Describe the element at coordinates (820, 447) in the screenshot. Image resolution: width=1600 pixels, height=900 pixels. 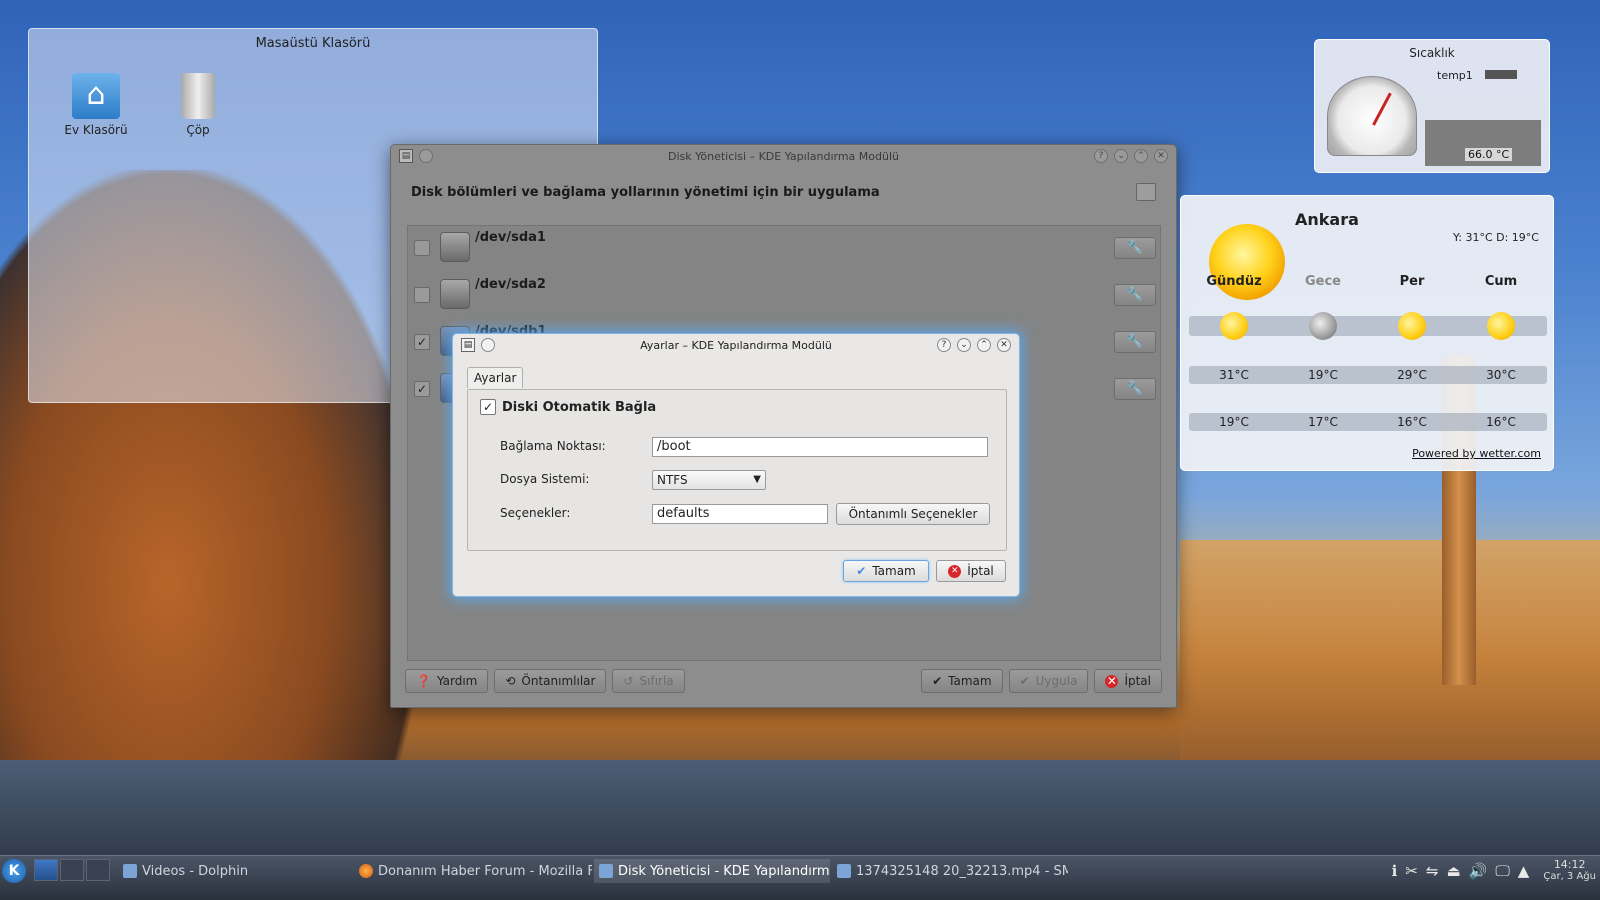
I see `mount-point-input: /boot` at that location.